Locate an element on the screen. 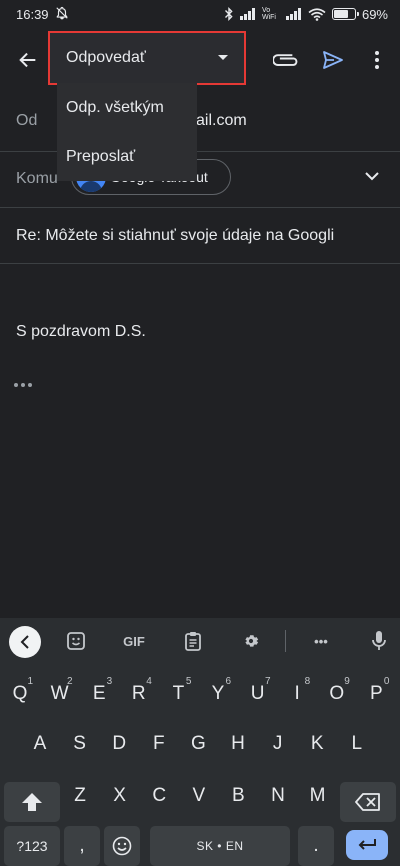  key-label: J is located at coordinates (277, 743).